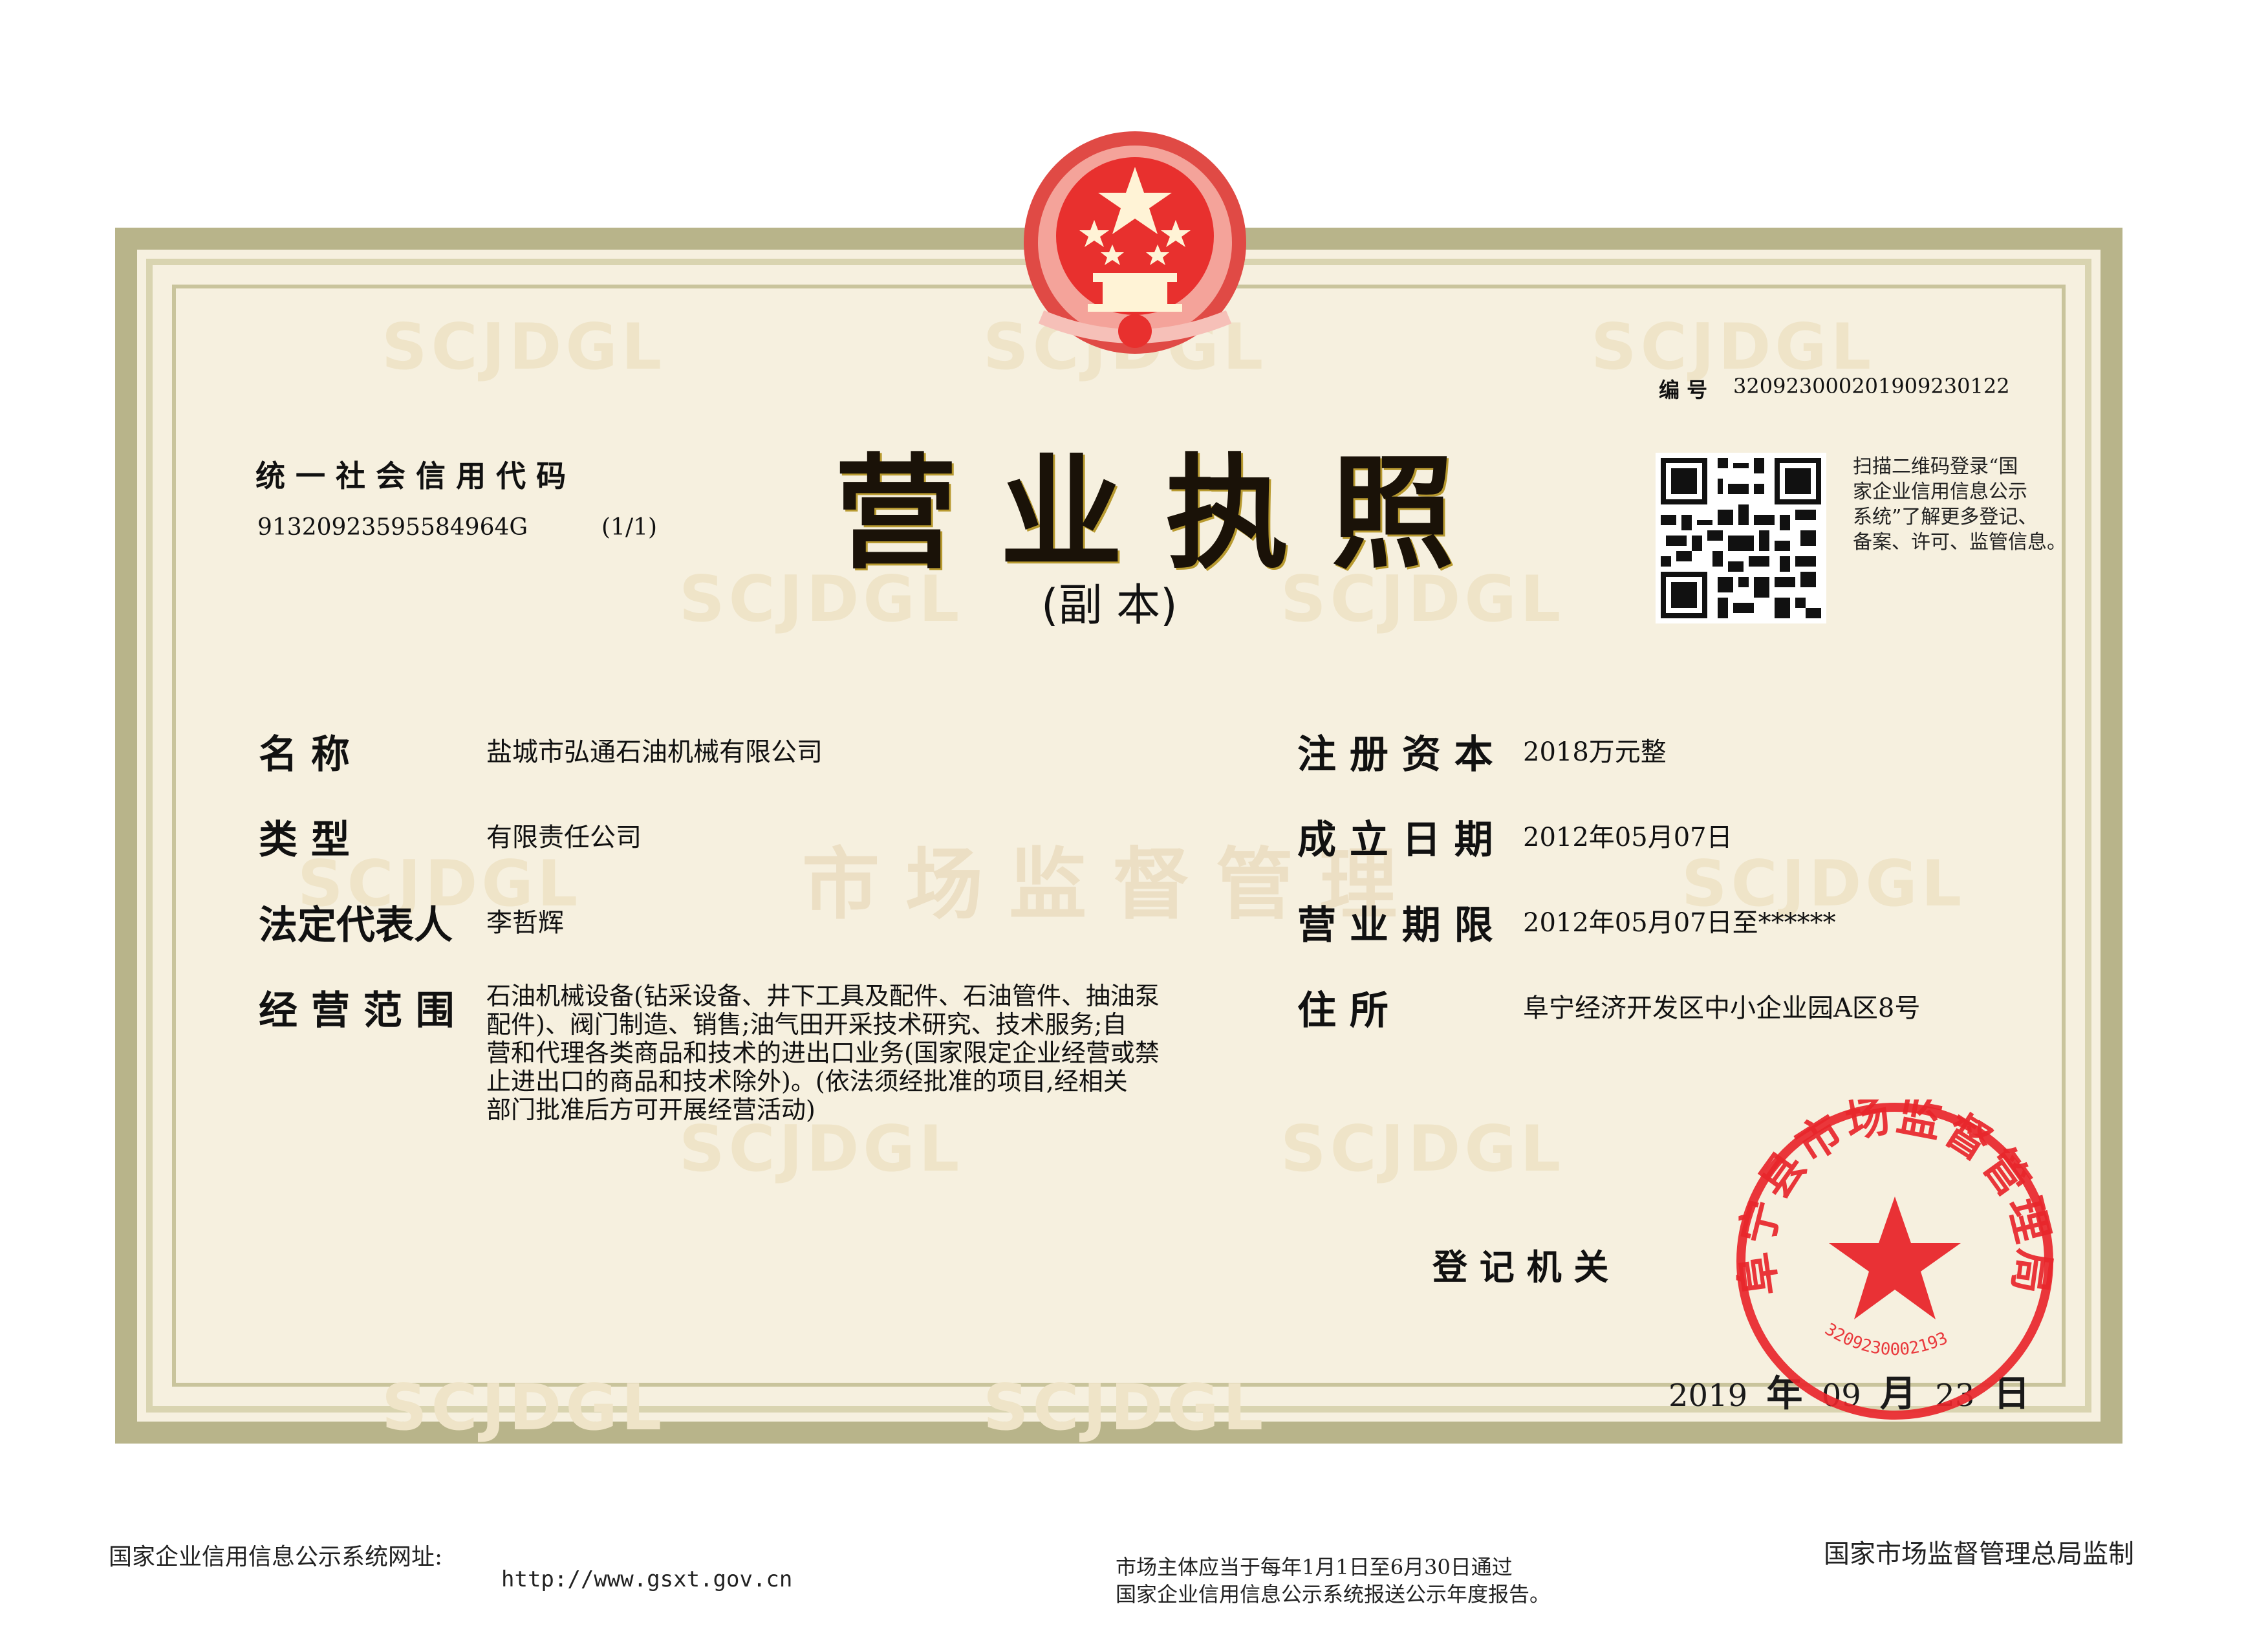 The height and width of the screenshot is (1635, 2268). Describe the element at coordinates (1342, 1011) in the screenshot. I see `address-label: 住 所` at that location.